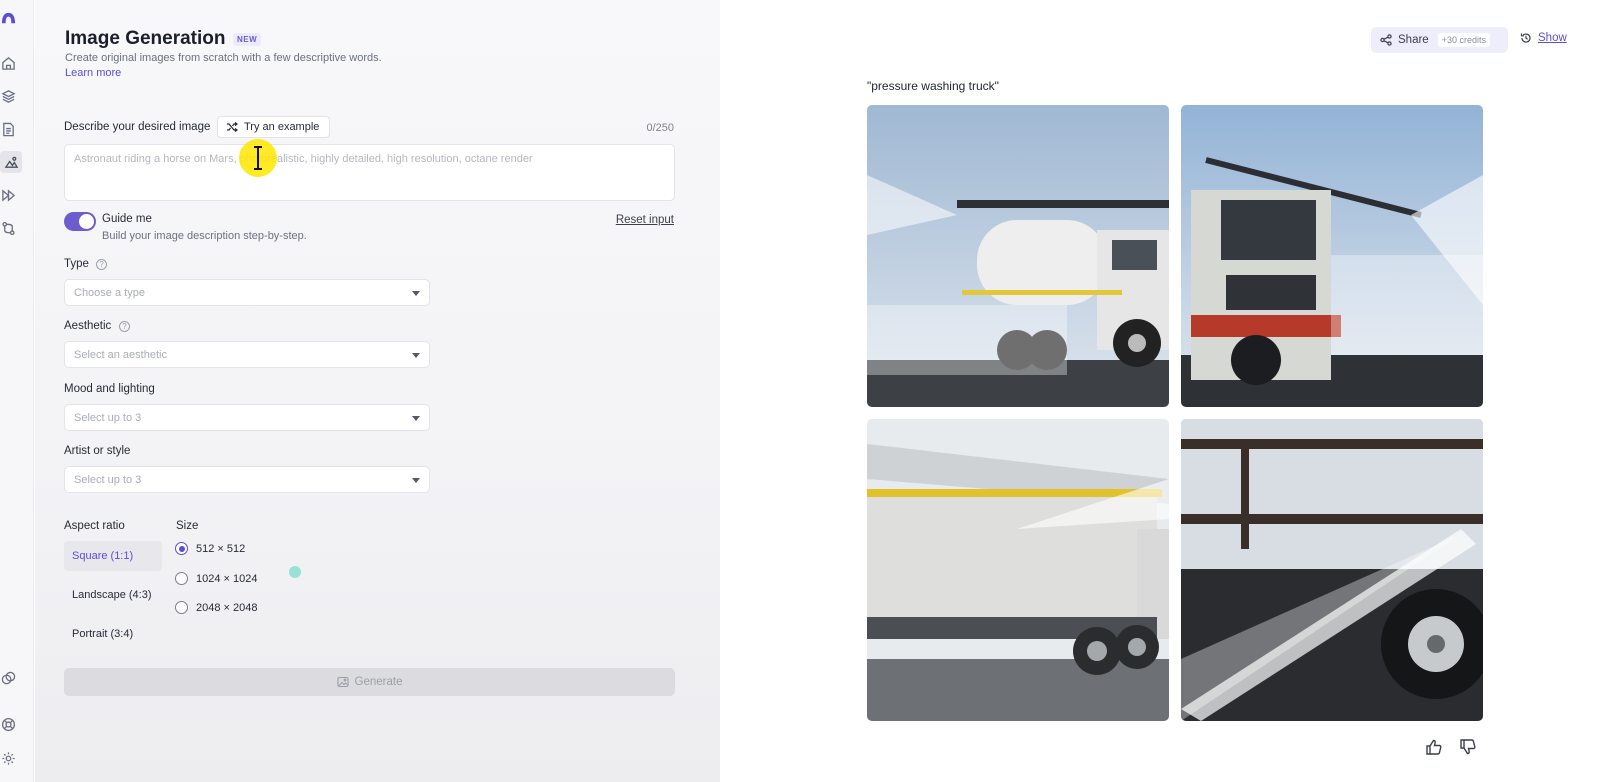  I want to click on text-cursor-icon, so click(258, 158).